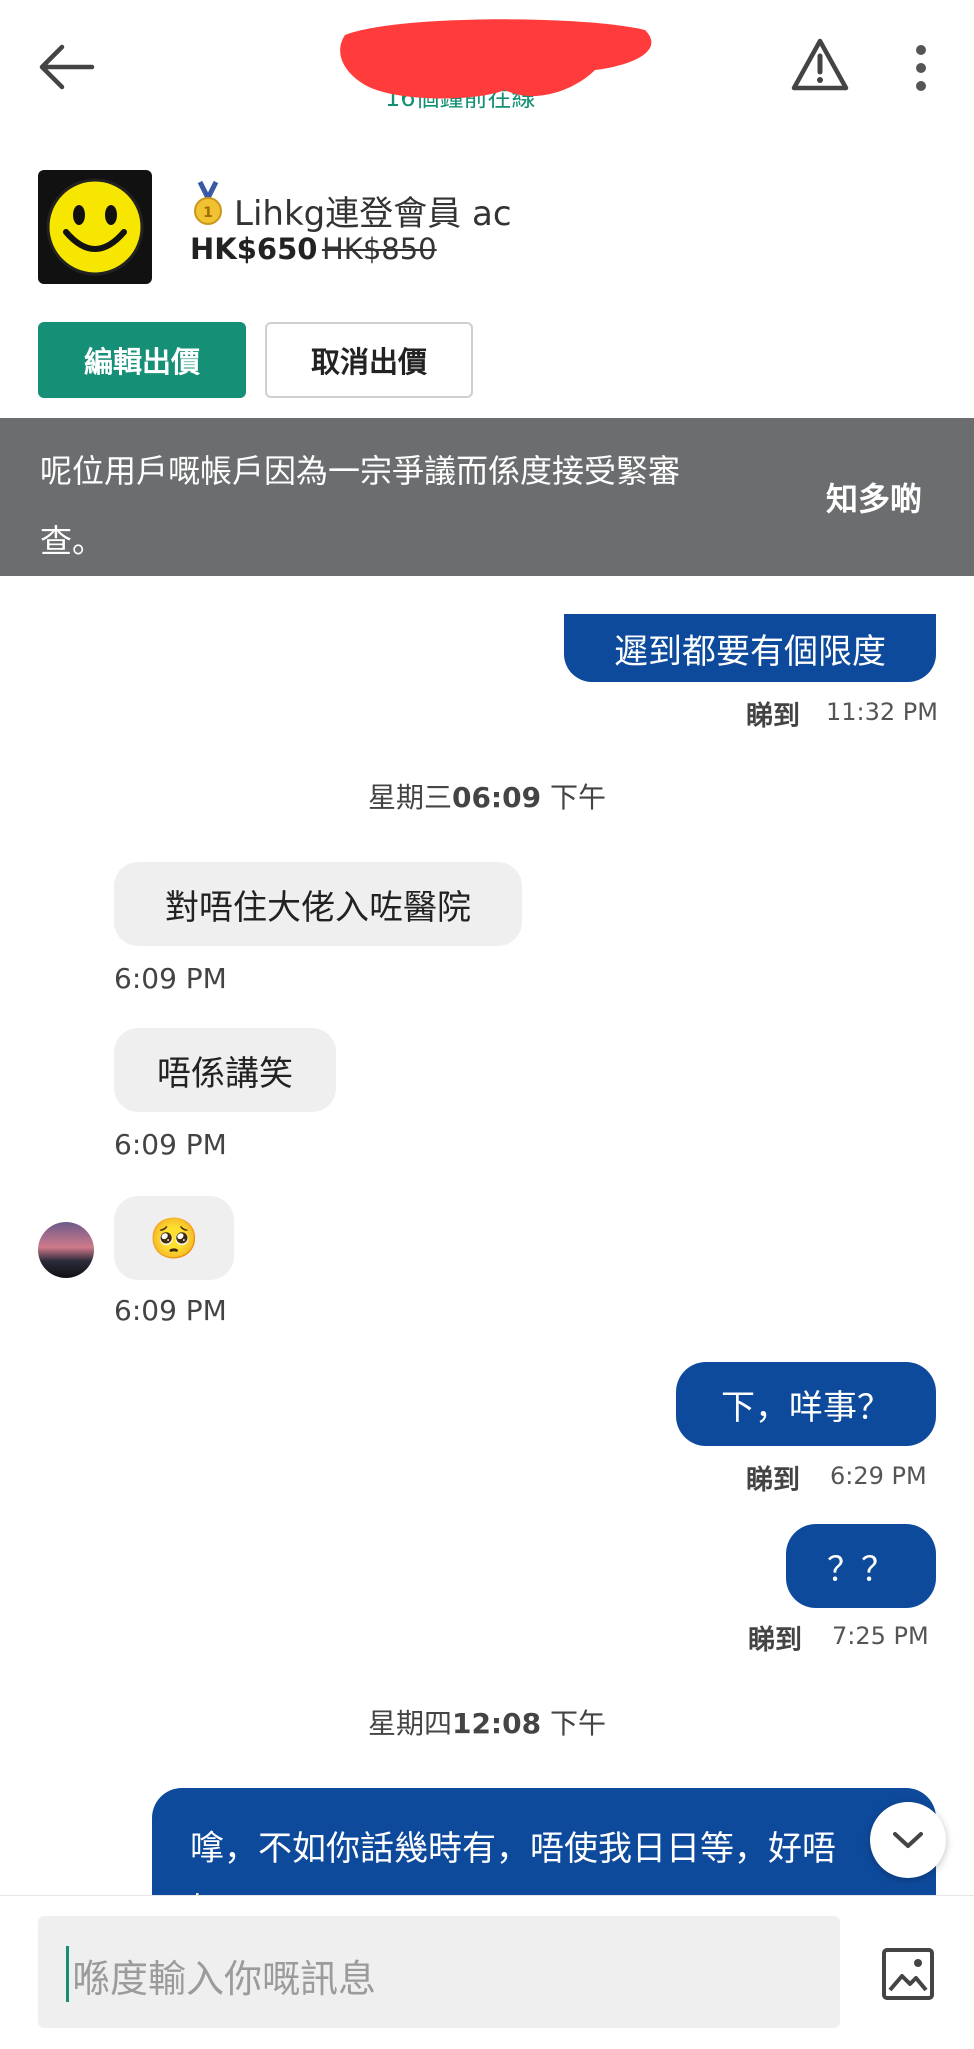  Describe the element at coordinates (225, 1070) in the screenshot. I see `message-bubble-incoming: 唔係講笑` at that location.